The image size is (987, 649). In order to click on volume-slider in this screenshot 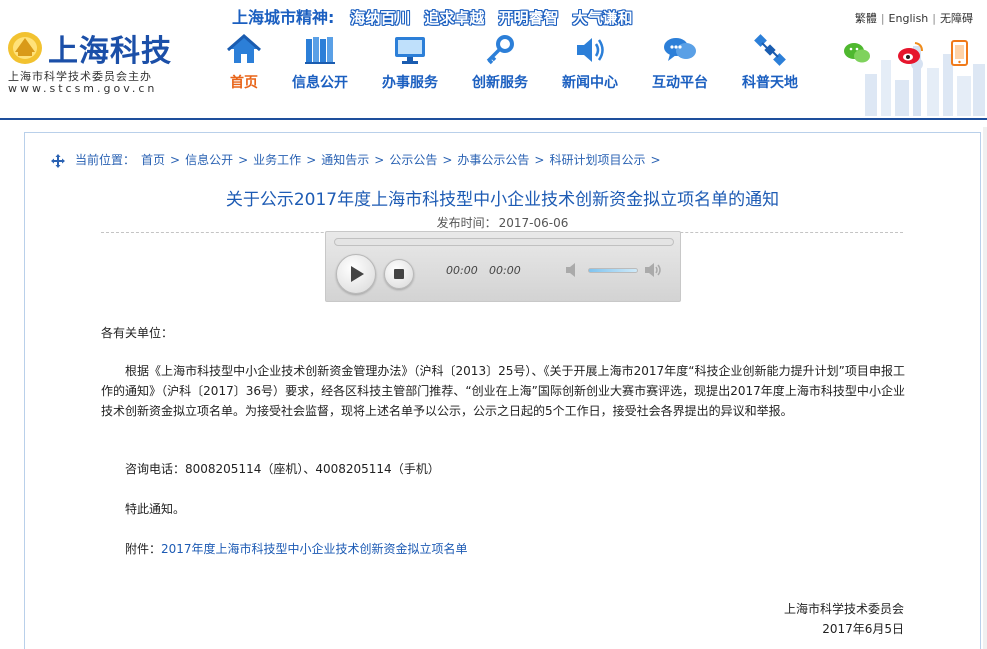, I will do `click(613, 270)`.